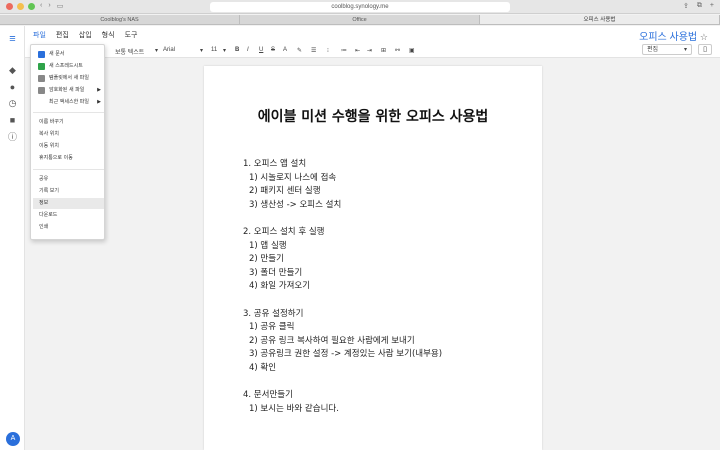 Image resolution: width=720 pixels, height=450 pixels. I want to click on font-family-select: Arial, so click(169, 50).